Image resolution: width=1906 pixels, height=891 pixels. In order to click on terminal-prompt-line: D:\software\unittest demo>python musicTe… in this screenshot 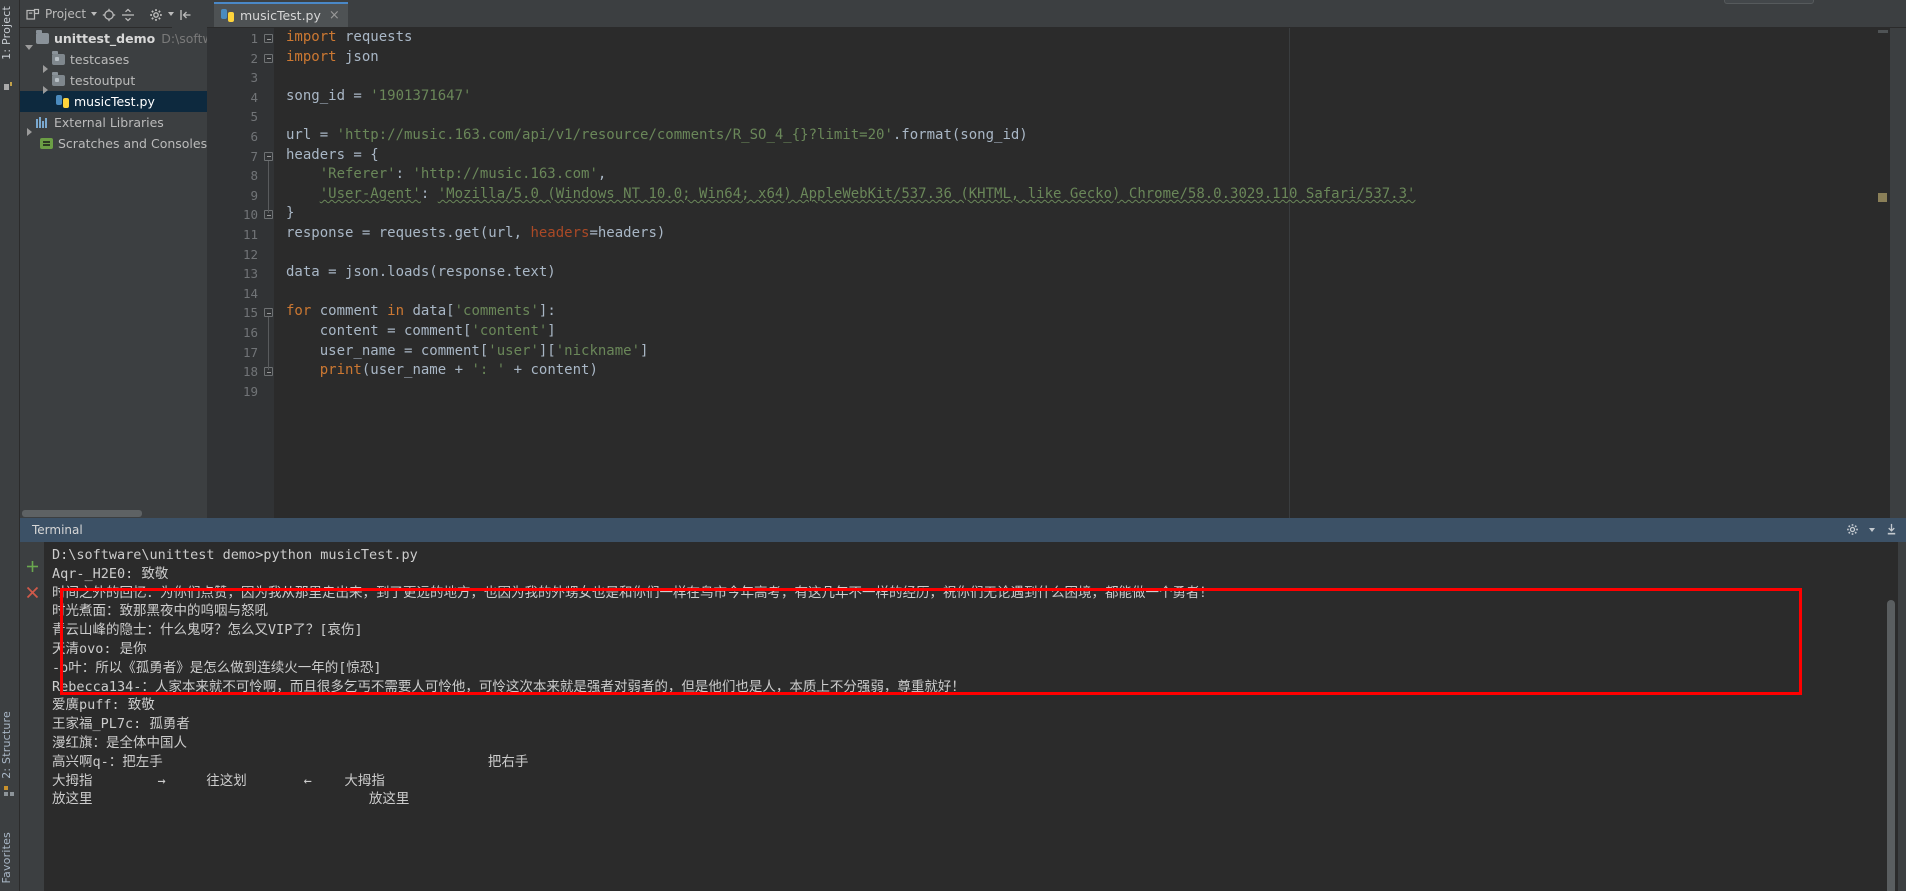, I will do `click(235, 555)`.